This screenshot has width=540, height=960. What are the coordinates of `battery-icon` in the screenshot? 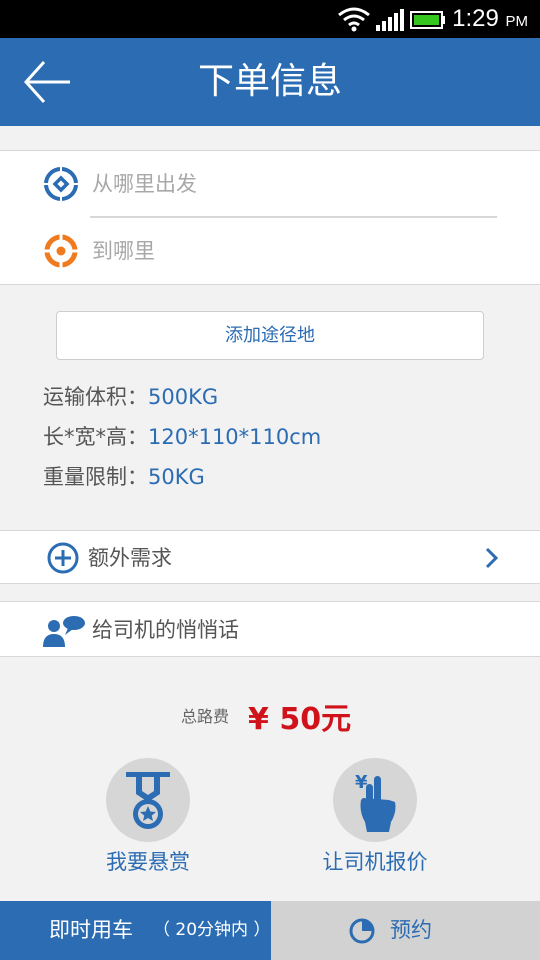 It's located at (427, 20).